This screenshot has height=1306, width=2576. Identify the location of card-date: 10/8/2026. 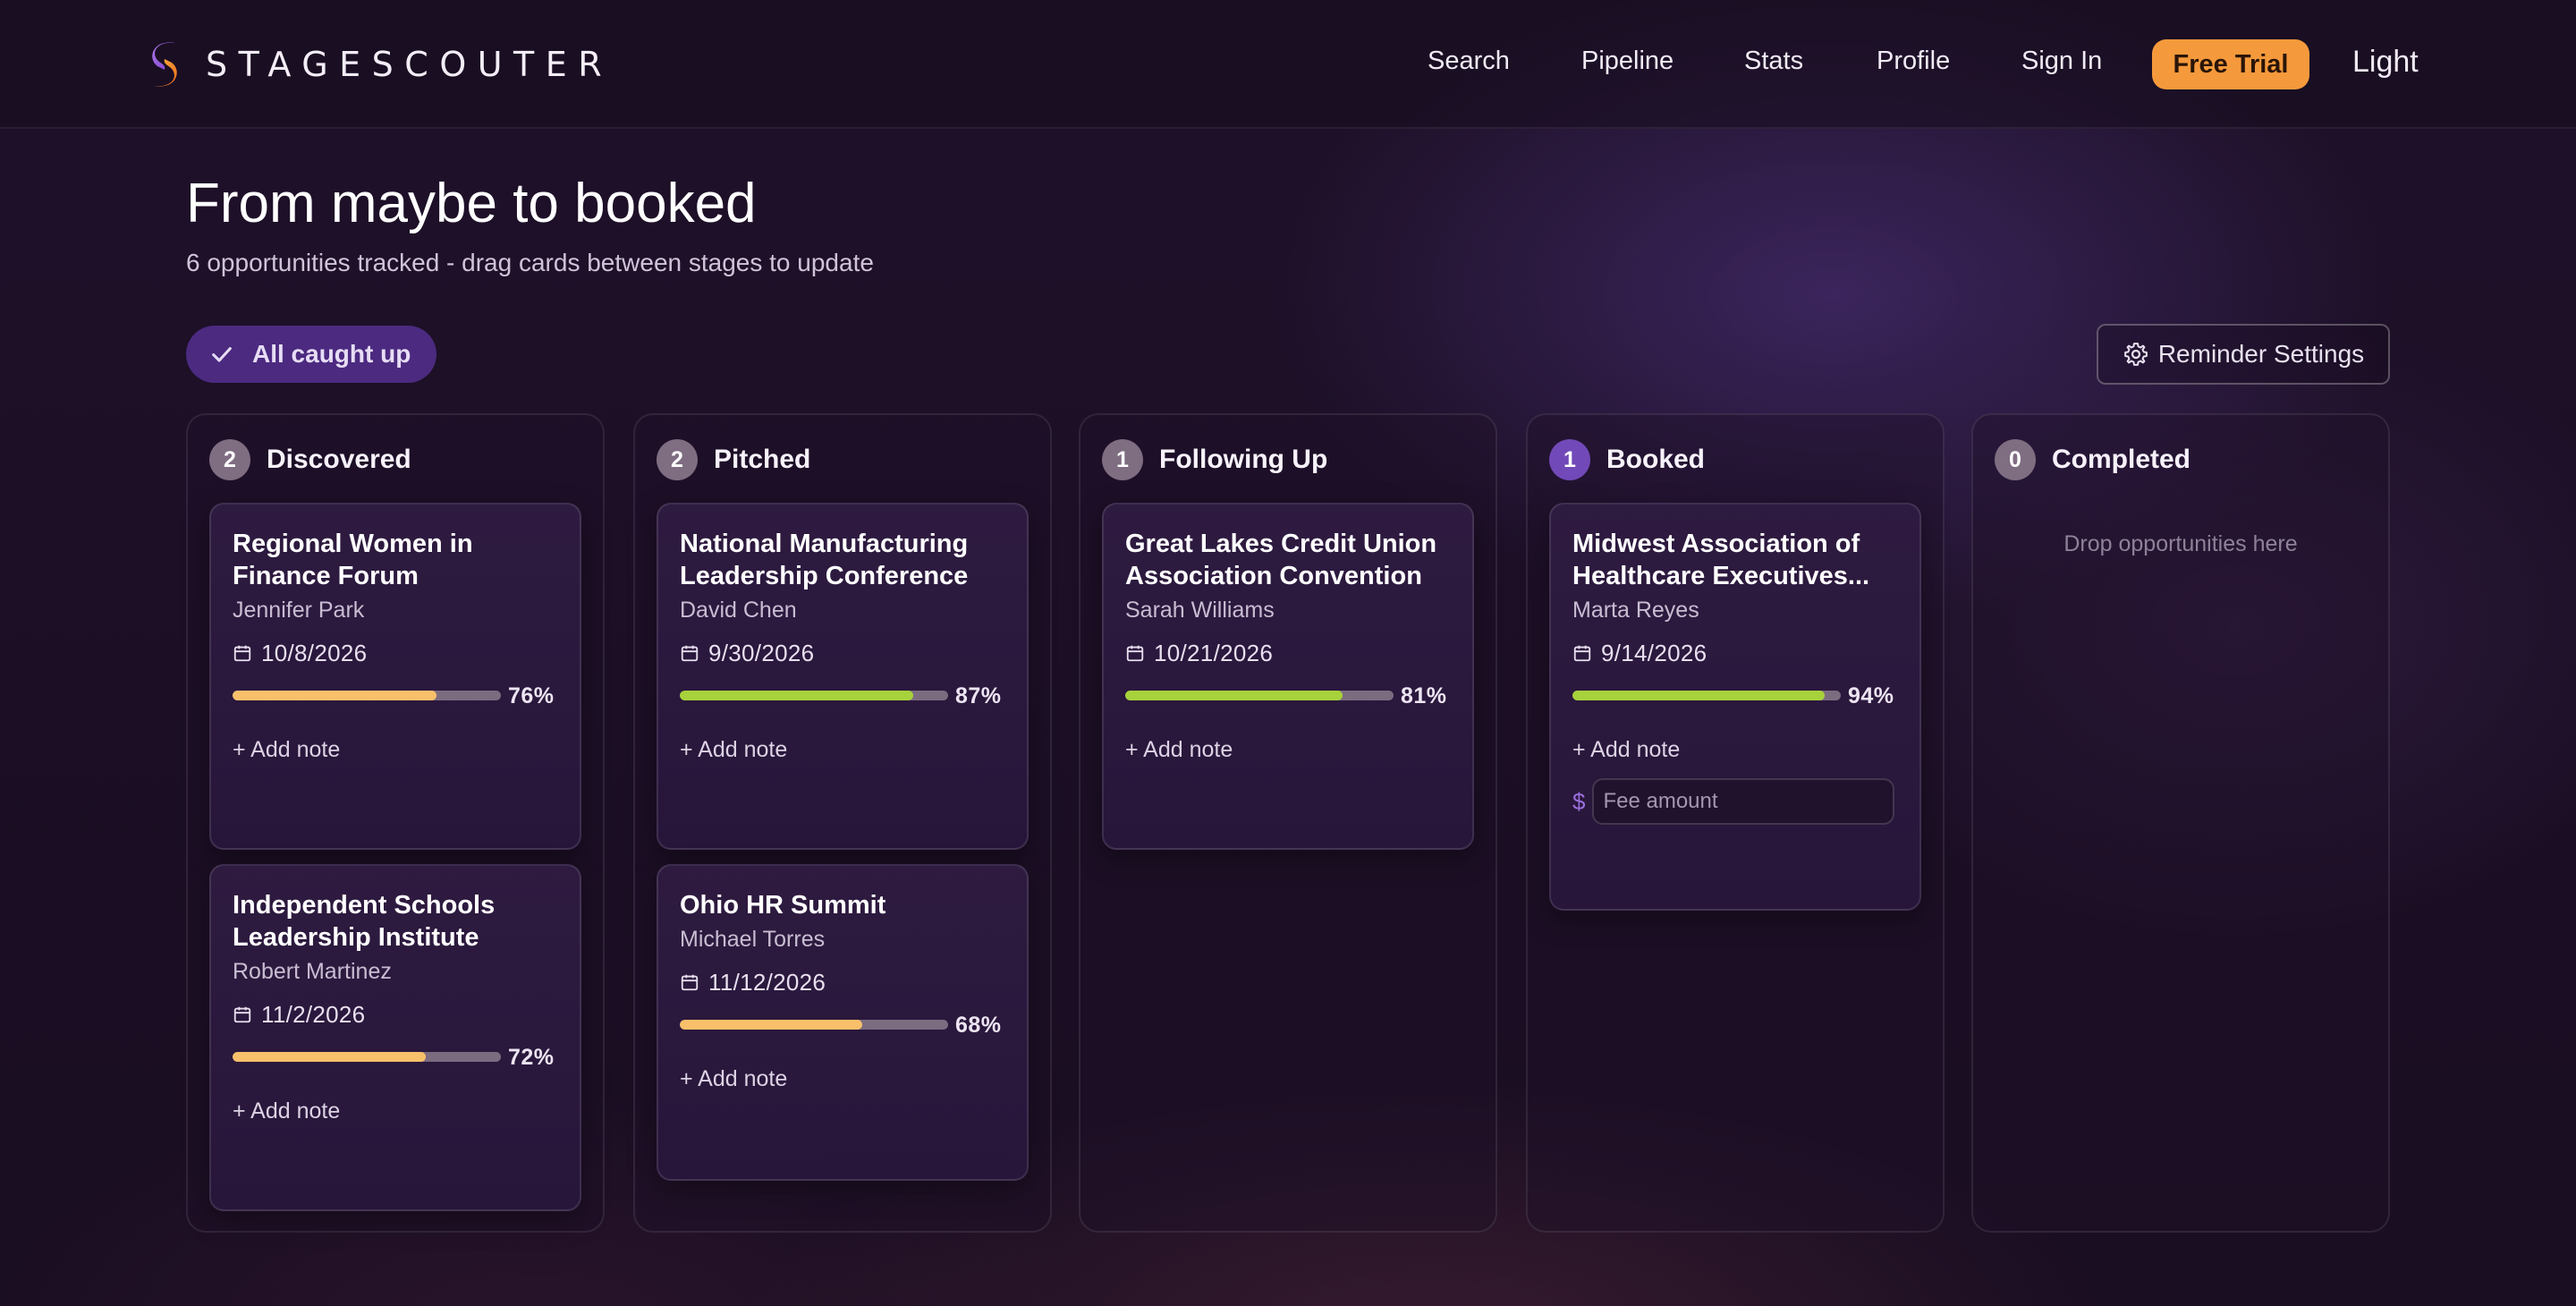
(300, 653).